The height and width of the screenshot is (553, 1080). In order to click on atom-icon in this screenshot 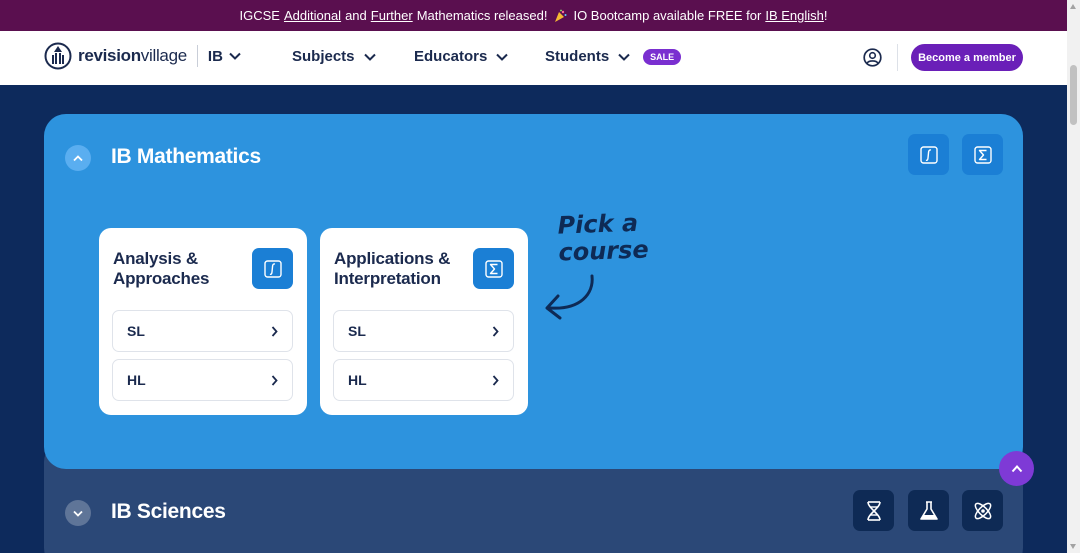, I will do `click(982, 510)`.